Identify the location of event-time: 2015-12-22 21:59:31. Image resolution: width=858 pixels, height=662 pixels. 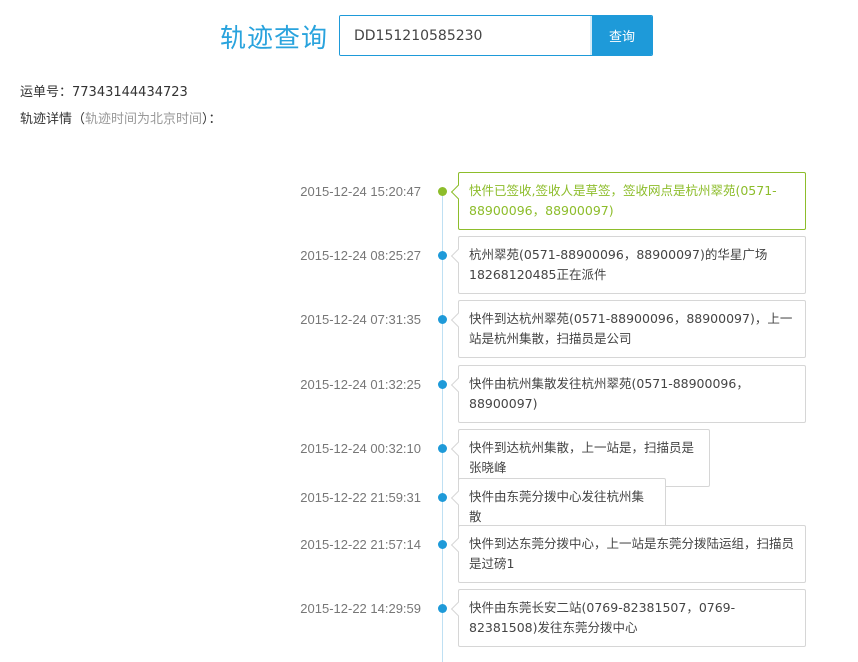
(360, 497).